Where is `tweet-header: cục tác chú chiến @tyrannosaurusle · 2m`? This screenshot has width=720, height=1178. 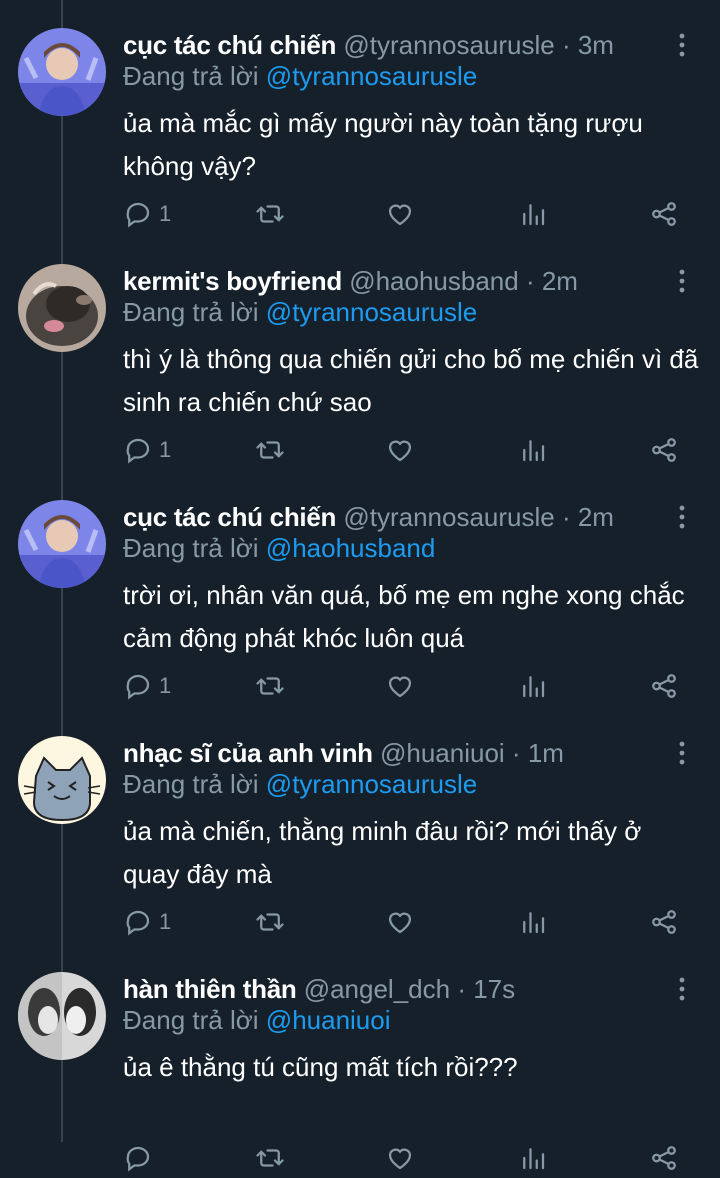 tweet-header: cục tác chú chiến @tyrannosaurusle · 2m is located at coordinates (368, 517).